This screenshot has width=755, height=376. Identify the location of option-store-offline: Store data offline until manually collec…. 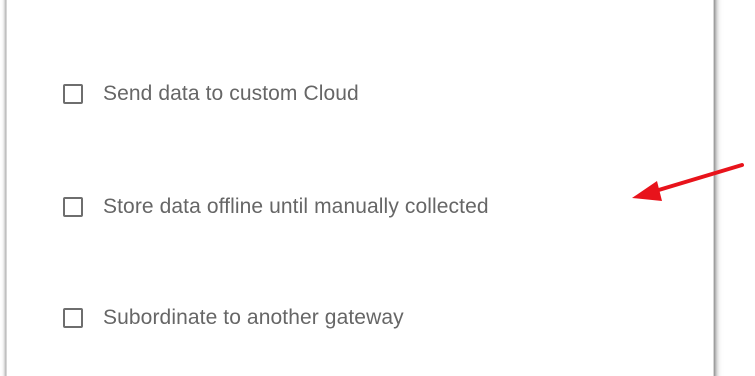
(276, 207).